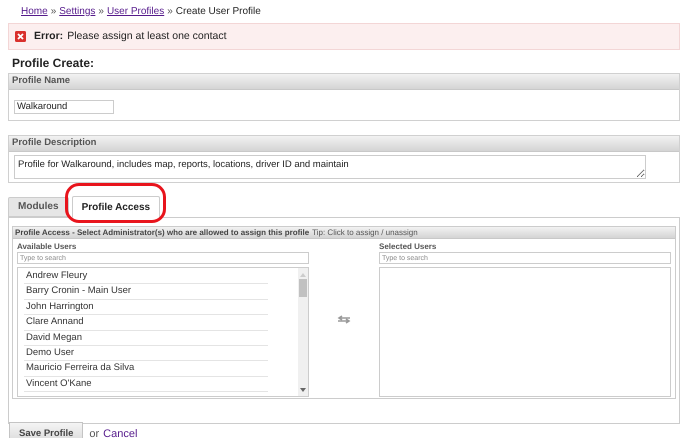  I want to click on user-list-item: Vincent O'Kane, so click(146, 384).